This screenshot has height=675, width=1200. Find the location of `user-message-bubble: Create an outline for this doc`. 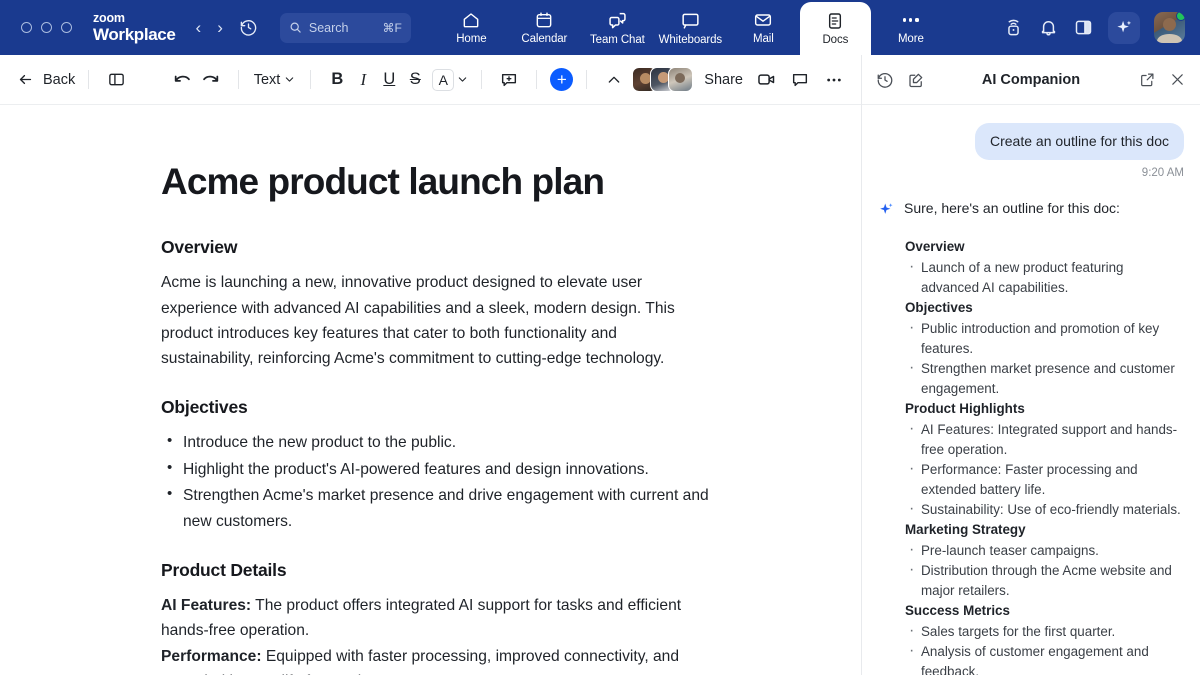

user-message-bubble: Create an outline for this doc is located at coordinates (1079, 141).